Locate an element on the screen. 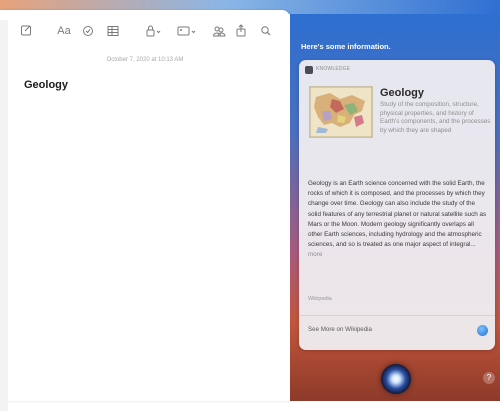 This screenshot has height=411, width=500. knowledge-label: KNOWLEDGE is located at coordinates (333, 69).